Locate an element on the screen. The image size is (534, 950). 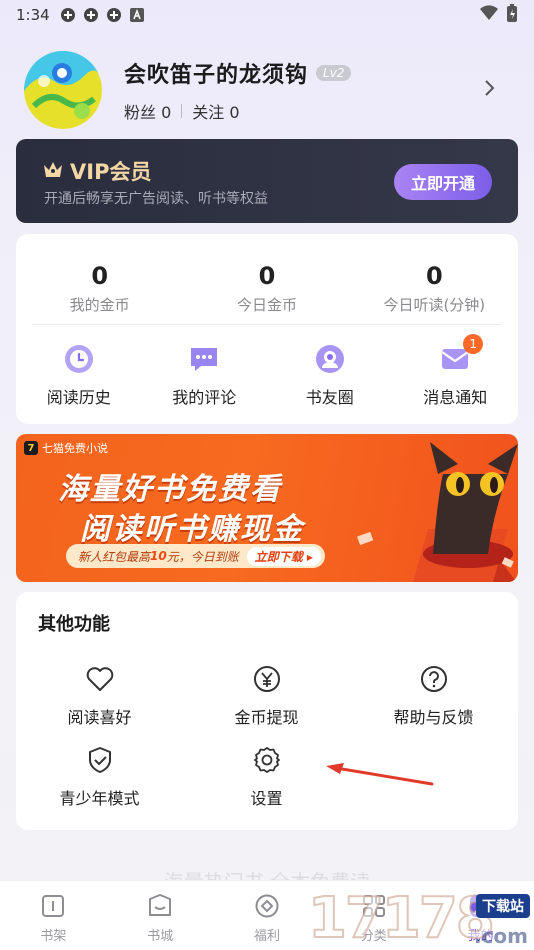
comment-icon is located at coordinates (204, 359).